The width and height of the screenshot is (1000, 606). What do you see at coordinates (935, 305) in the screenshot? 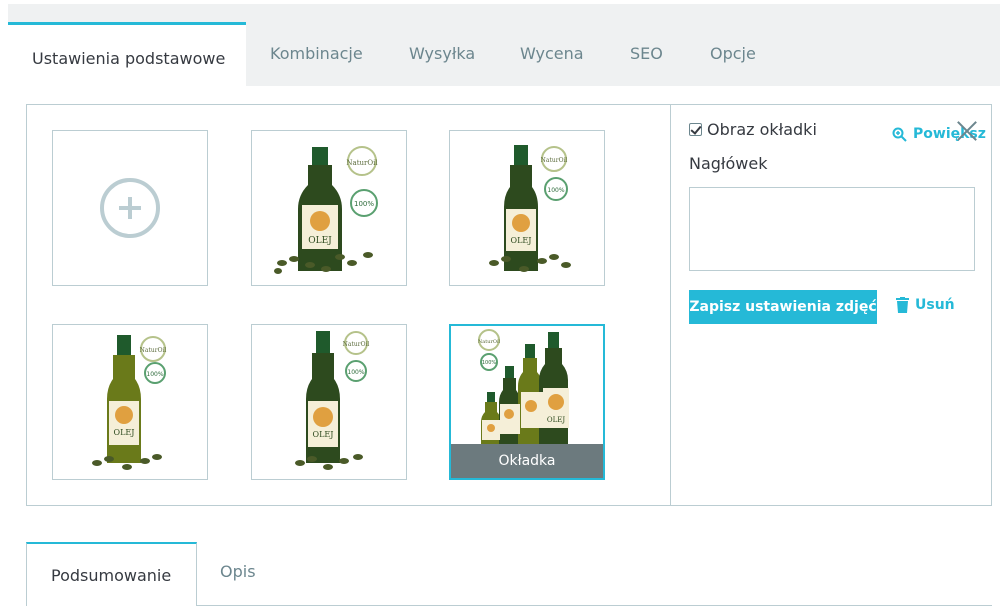
I see `delete-label: Usuń` at bounding box center [935, 305].